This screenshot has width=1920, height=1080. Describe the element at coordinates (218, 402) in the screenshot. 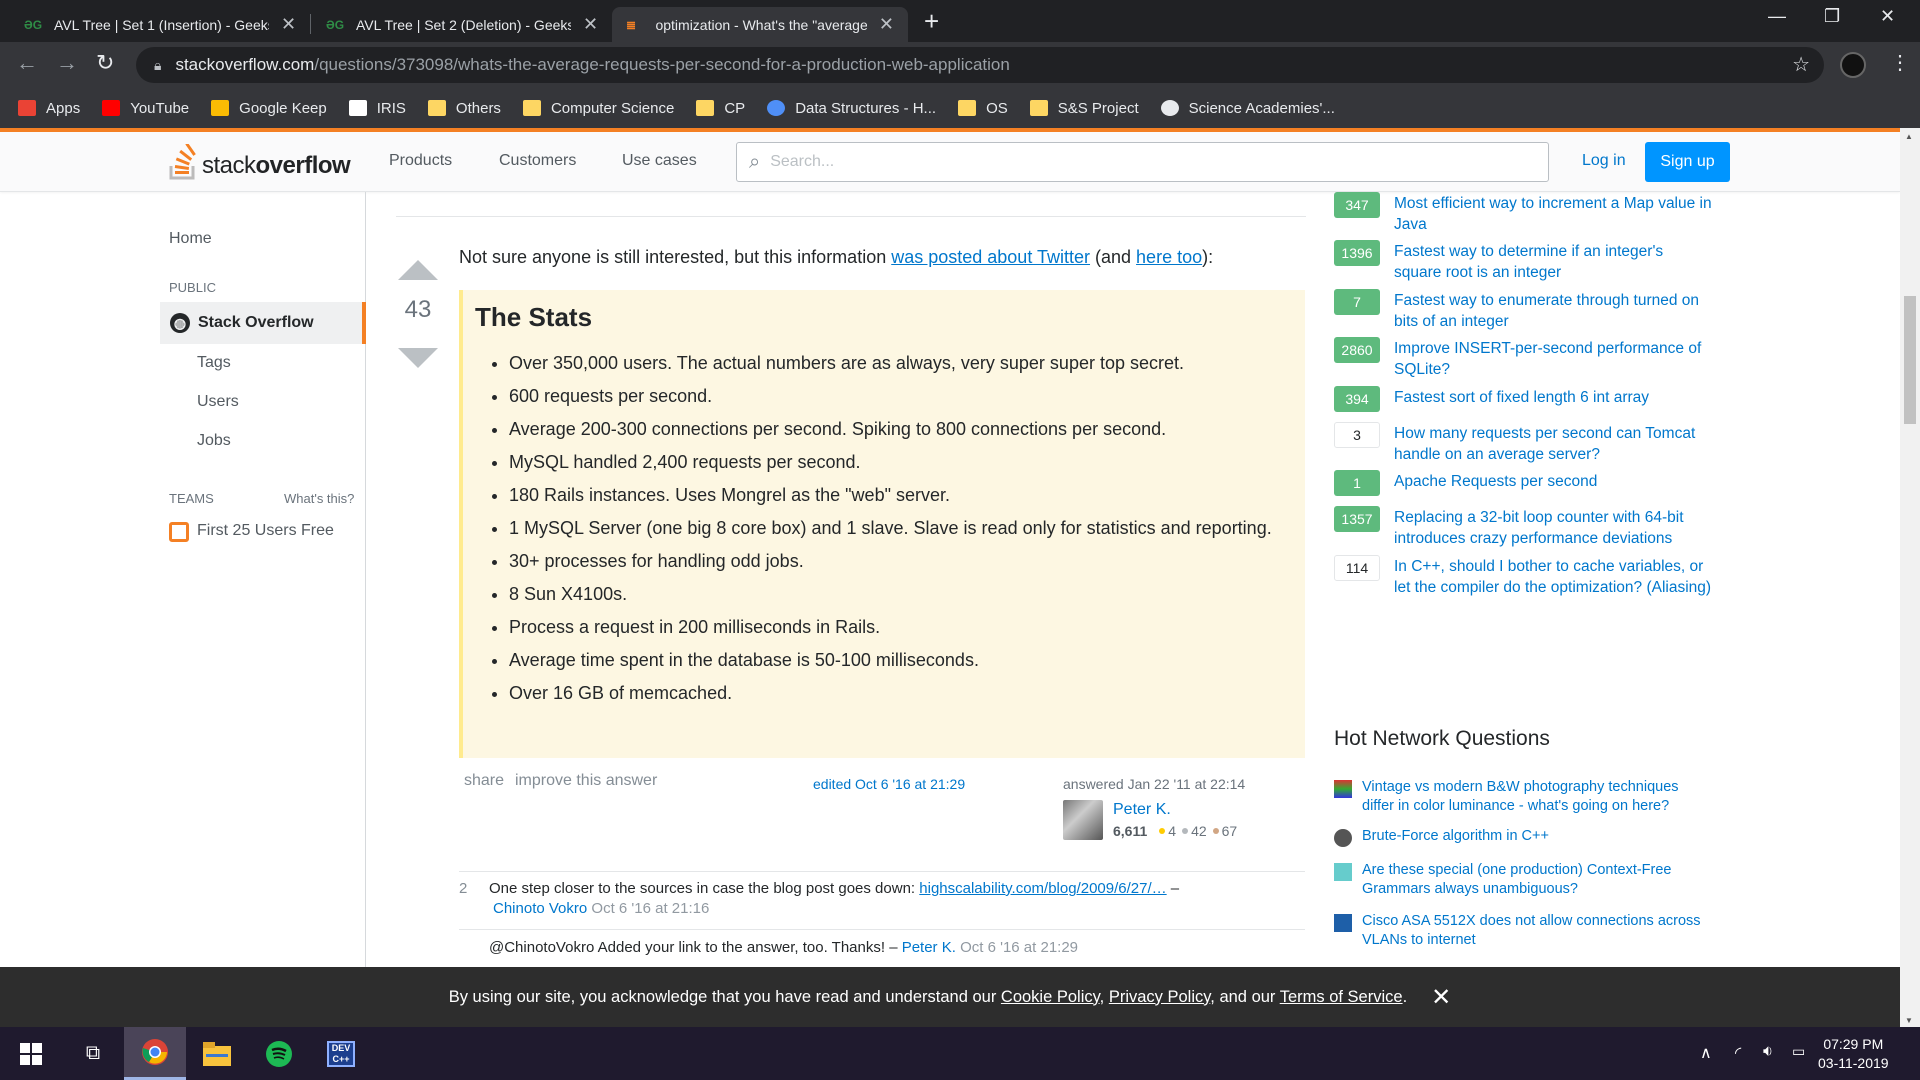

I see `nav-users: Users` at that location.